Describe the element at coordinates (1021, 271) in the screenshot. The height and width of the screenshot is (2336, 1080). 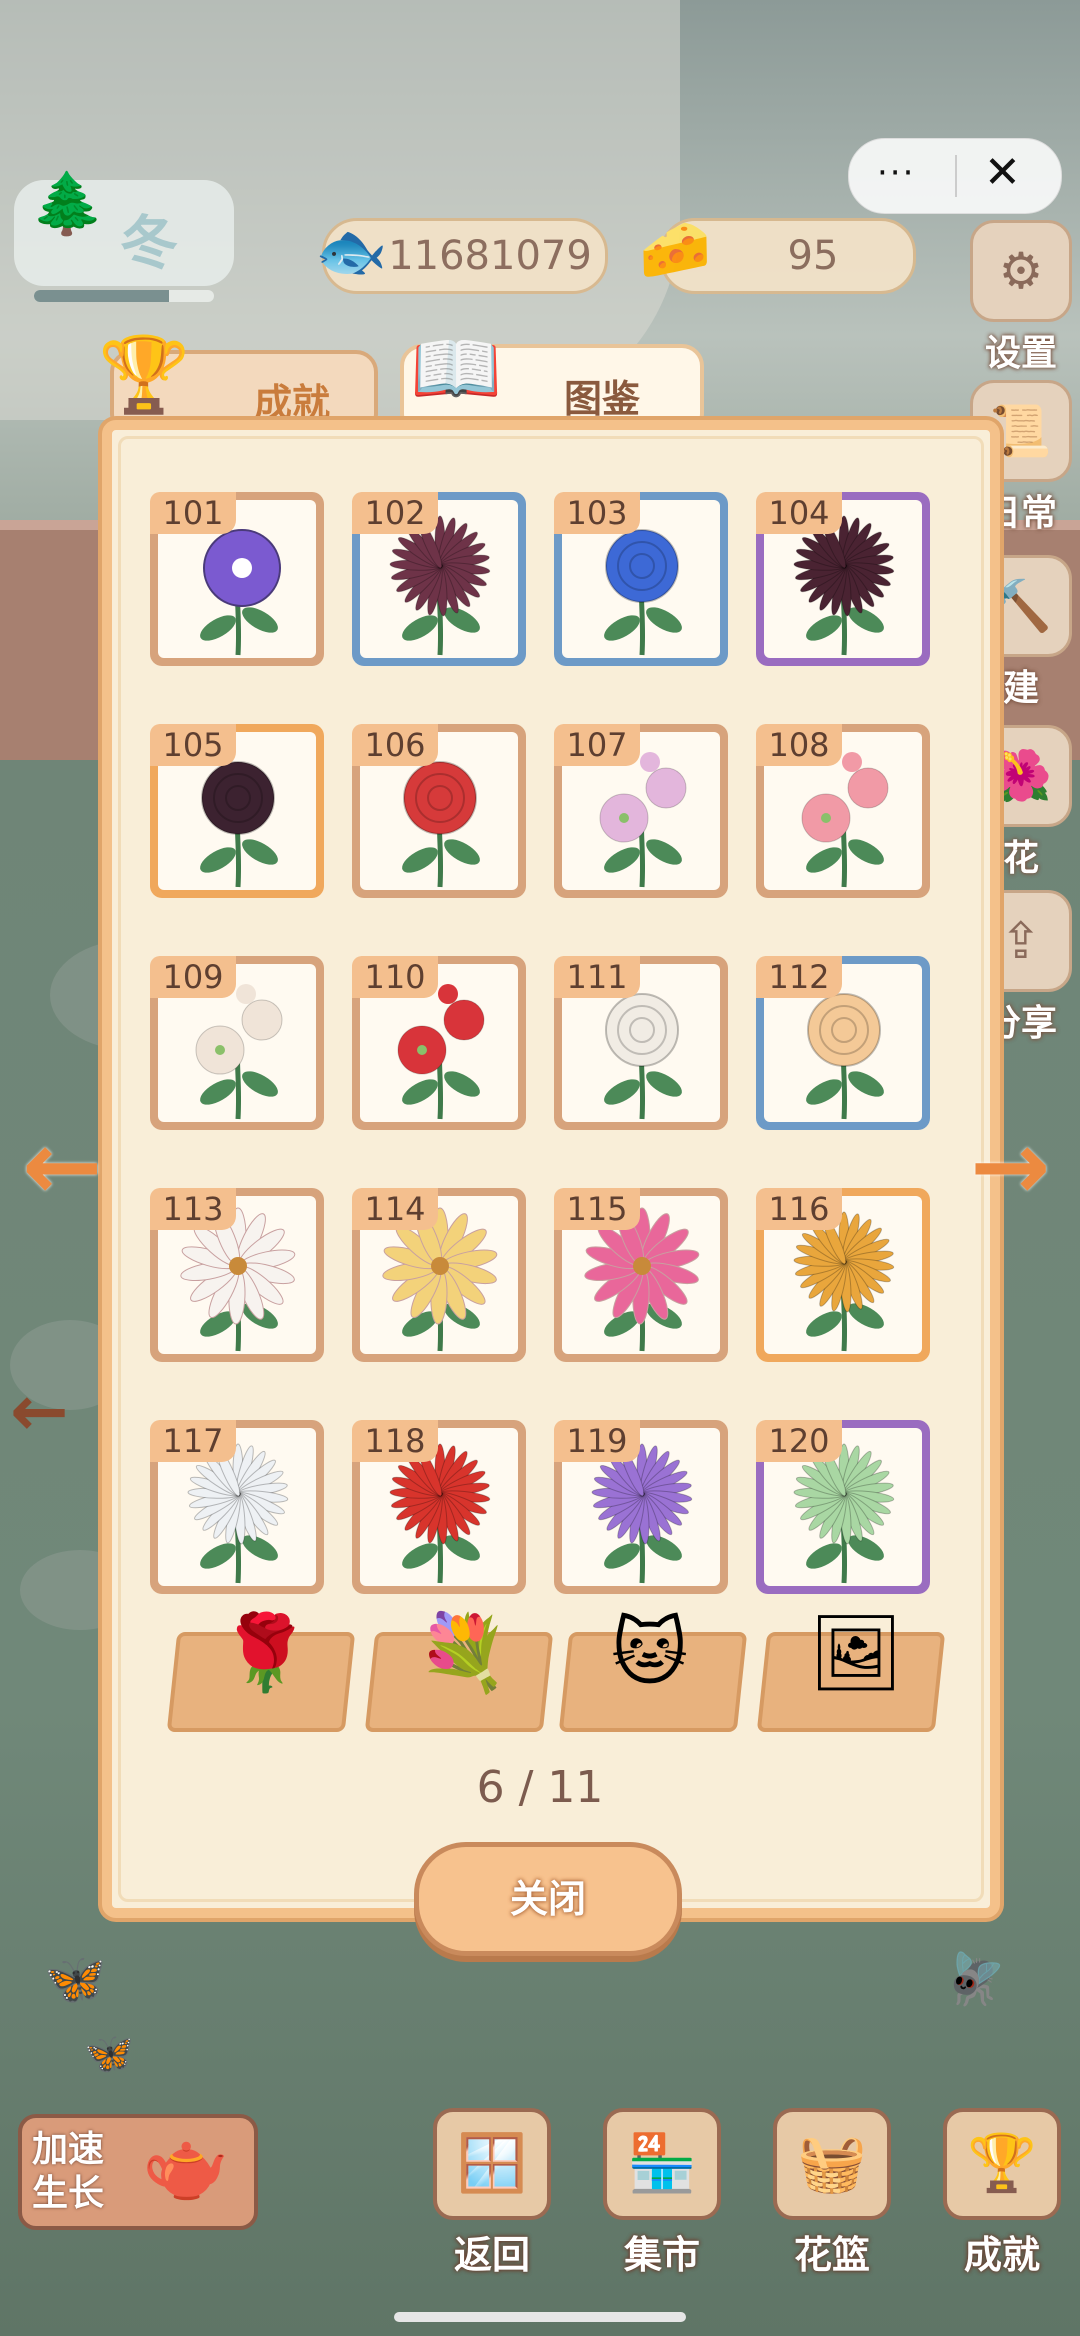
I see `gear-icon: ⚙` at that location.